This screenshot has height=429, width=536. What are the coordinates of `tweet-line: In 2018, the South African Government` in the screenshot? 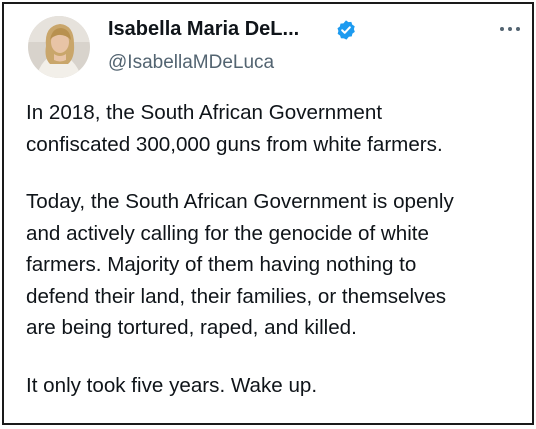 It's located at (204, 112).